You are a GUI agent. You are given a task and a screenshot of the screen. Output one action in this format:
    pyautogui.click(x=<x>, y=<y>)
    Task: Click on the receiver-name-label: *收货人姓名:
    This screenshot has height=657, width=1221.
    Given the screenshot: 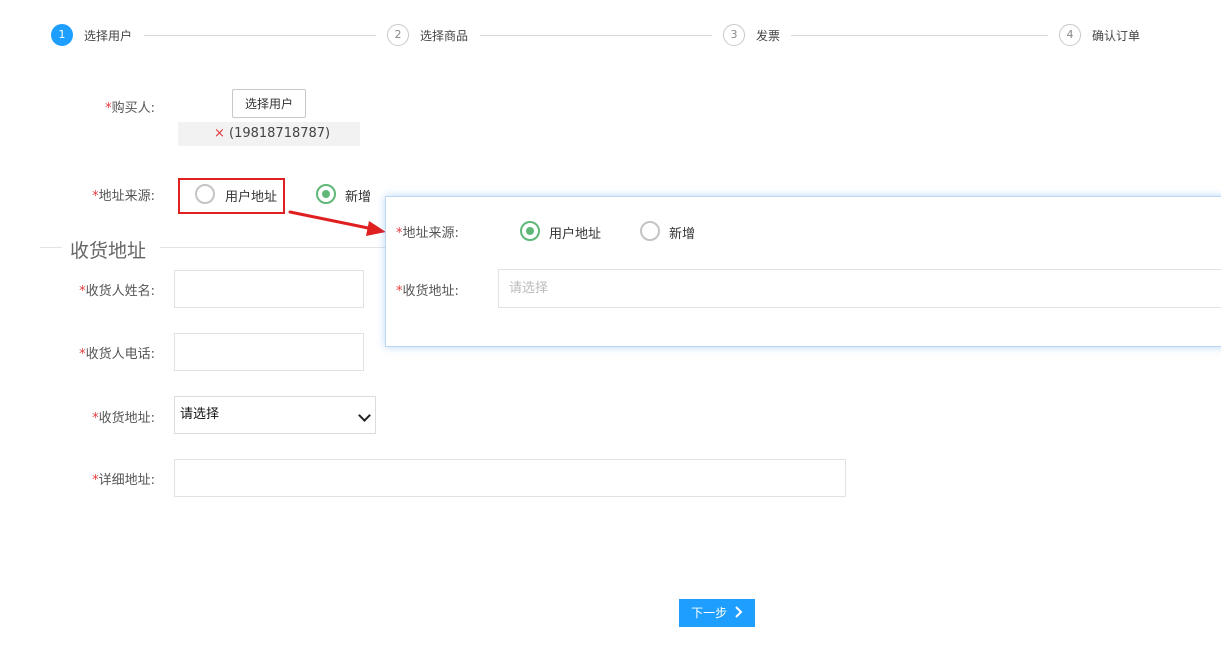 What is the action you would take?
    pyautogui.click(x=97, y=289)
    